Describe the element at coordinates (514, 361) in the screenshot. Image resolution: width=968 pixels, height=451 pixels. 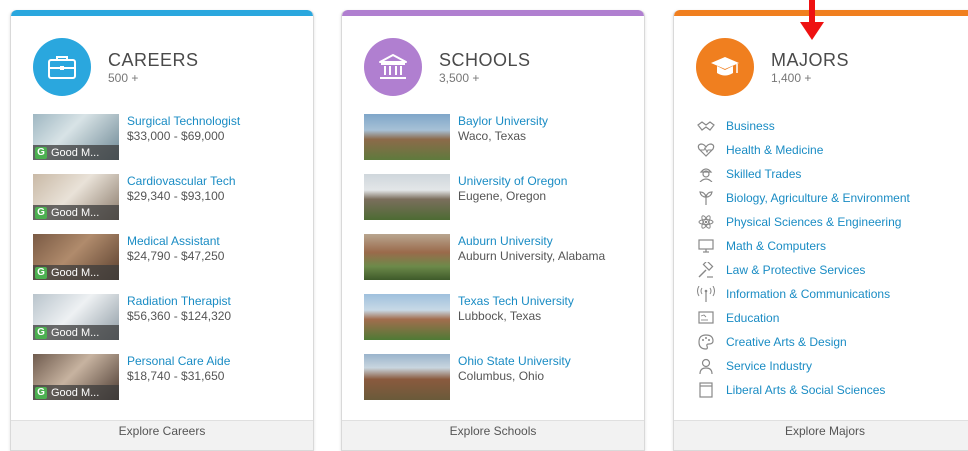
I see `school-name: Ohio State University` at that location.